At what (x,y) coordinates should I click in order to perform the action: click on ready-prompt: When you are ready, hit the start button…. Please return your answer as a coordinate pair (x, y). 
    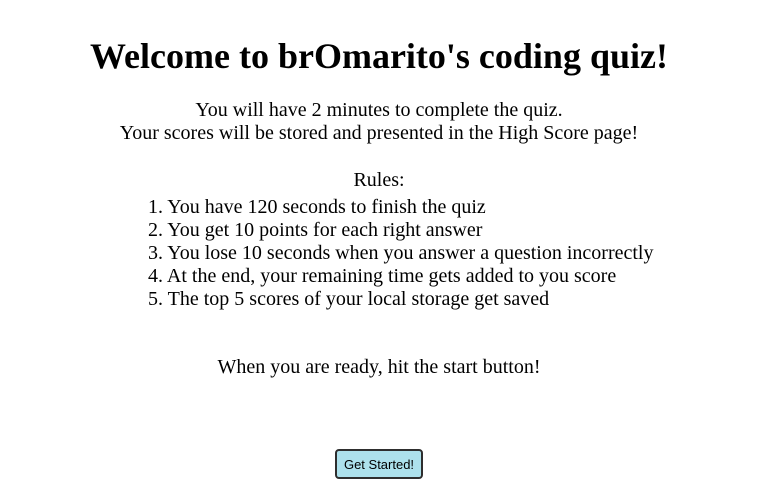
    Looking at the image, I should click on (379, 367).